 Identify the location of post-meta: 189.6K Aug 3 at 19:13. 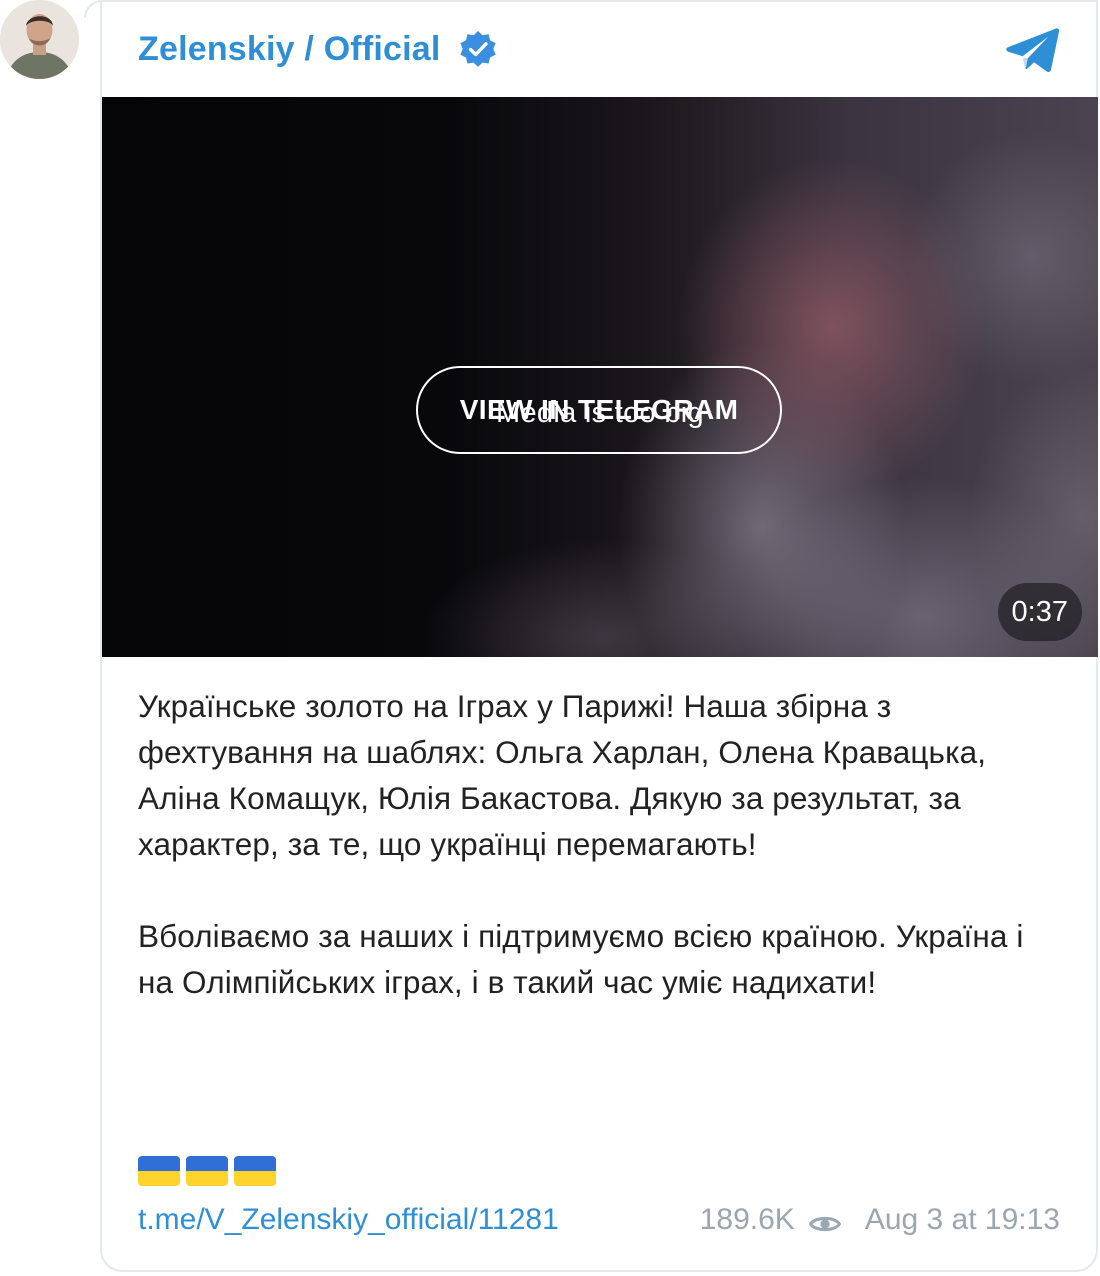
(880, 1220).